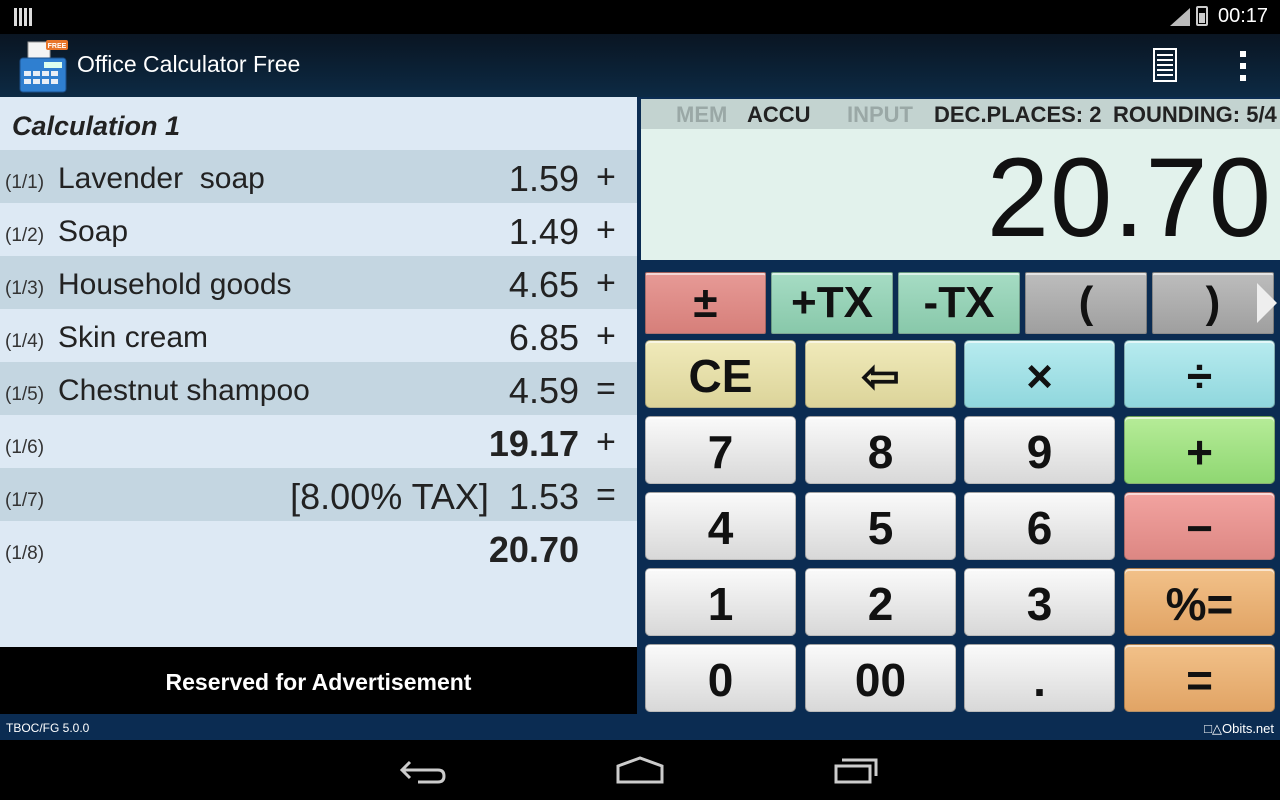 Image resolution: width=1280 pixels, height=800 pixels. Describe the element at coordinates (25, 182) in the screenshot. I see `tape-row-index: (1/1)` at that location.